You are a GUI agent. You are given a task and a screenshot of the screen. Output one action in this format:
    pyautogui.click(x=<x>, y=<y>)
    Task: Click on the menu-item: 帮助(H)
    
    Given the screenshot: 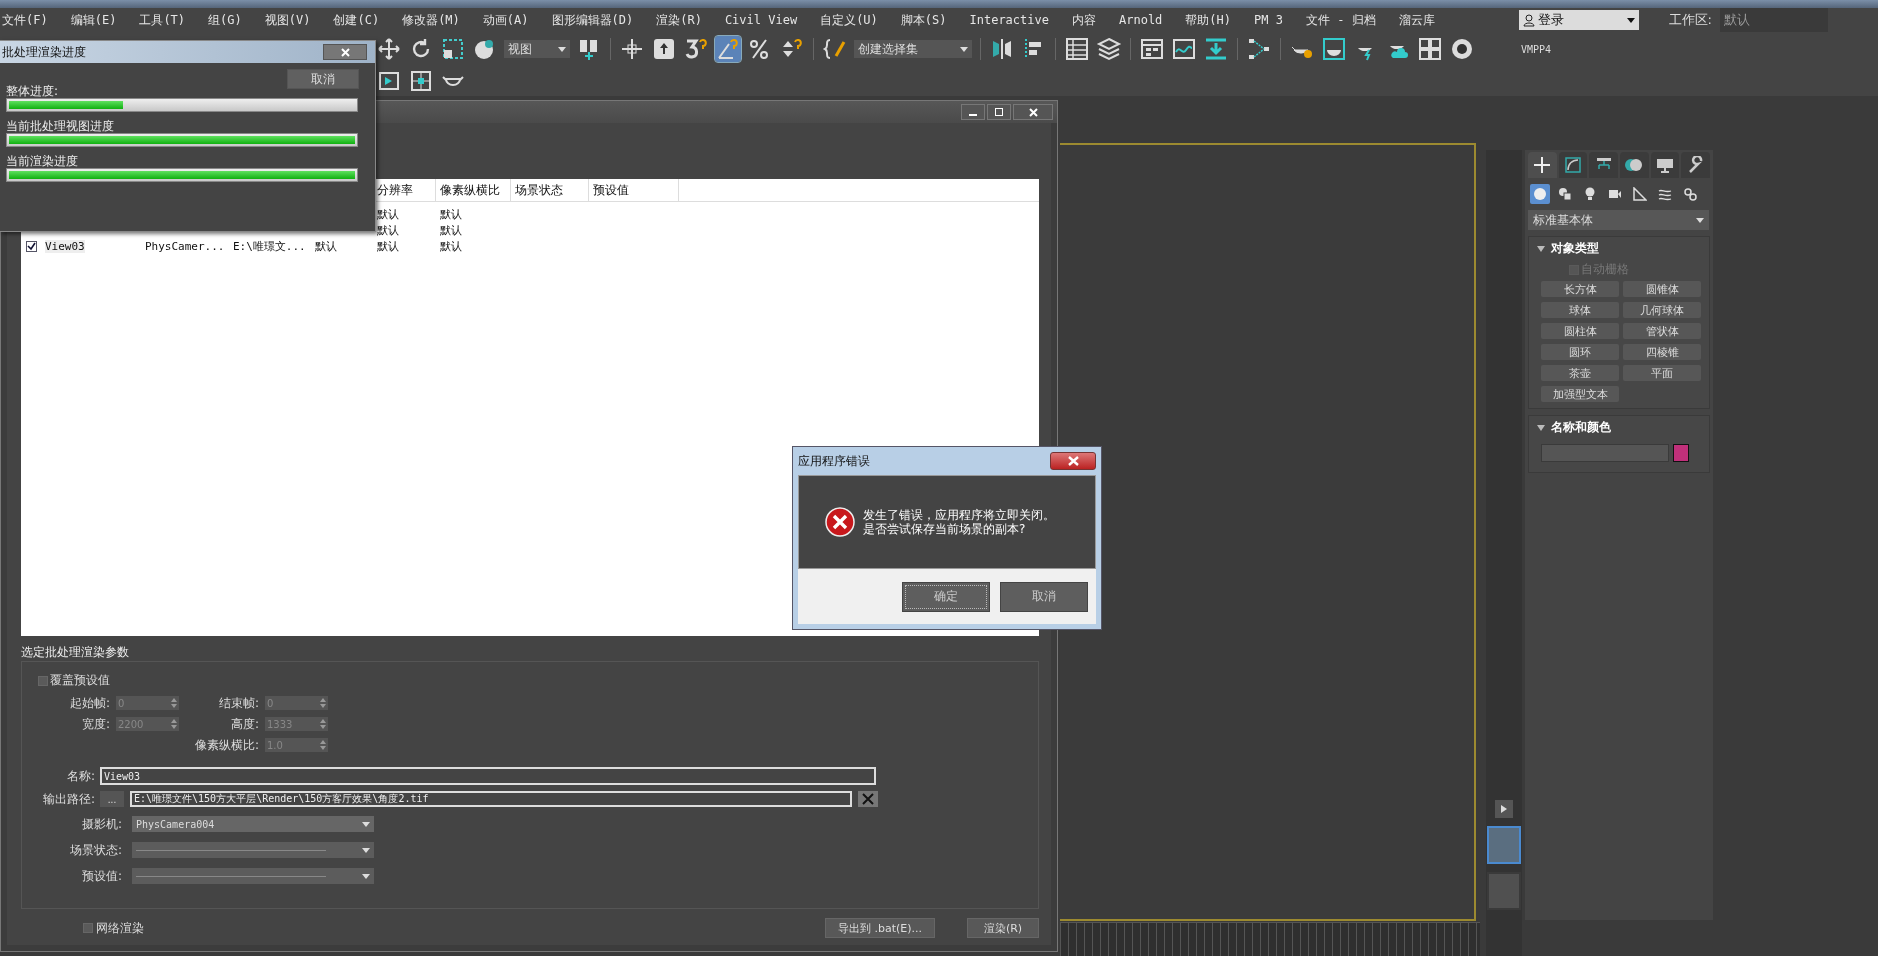 What is the action you would take?
    pyautogui.click(x=1208, y=20)
    